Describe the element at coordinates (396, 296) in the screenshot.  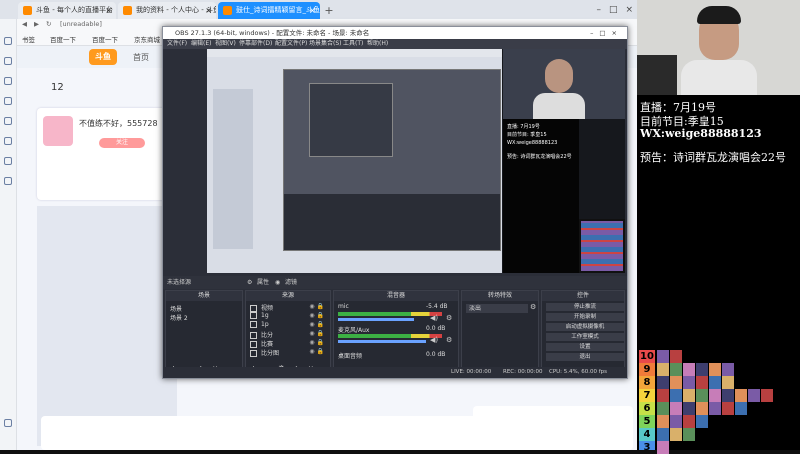
I see `mixer-dock-header: 混音器` at that location.